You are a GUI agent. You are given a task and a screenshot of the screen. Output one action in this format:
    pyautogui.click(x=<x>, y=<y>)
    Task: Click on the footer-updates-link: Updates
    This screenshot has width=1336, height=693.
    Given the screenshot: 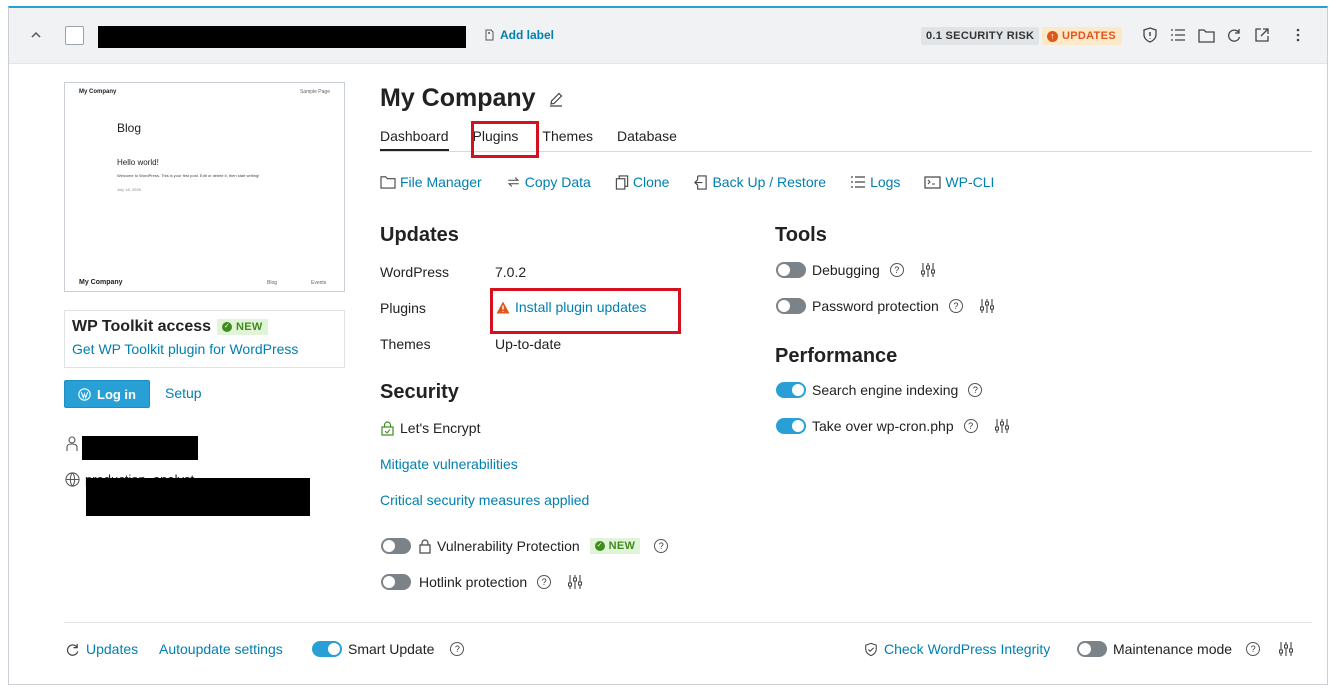 What is the action you would take?
    pyautogui.click(x=101, y=649)
    